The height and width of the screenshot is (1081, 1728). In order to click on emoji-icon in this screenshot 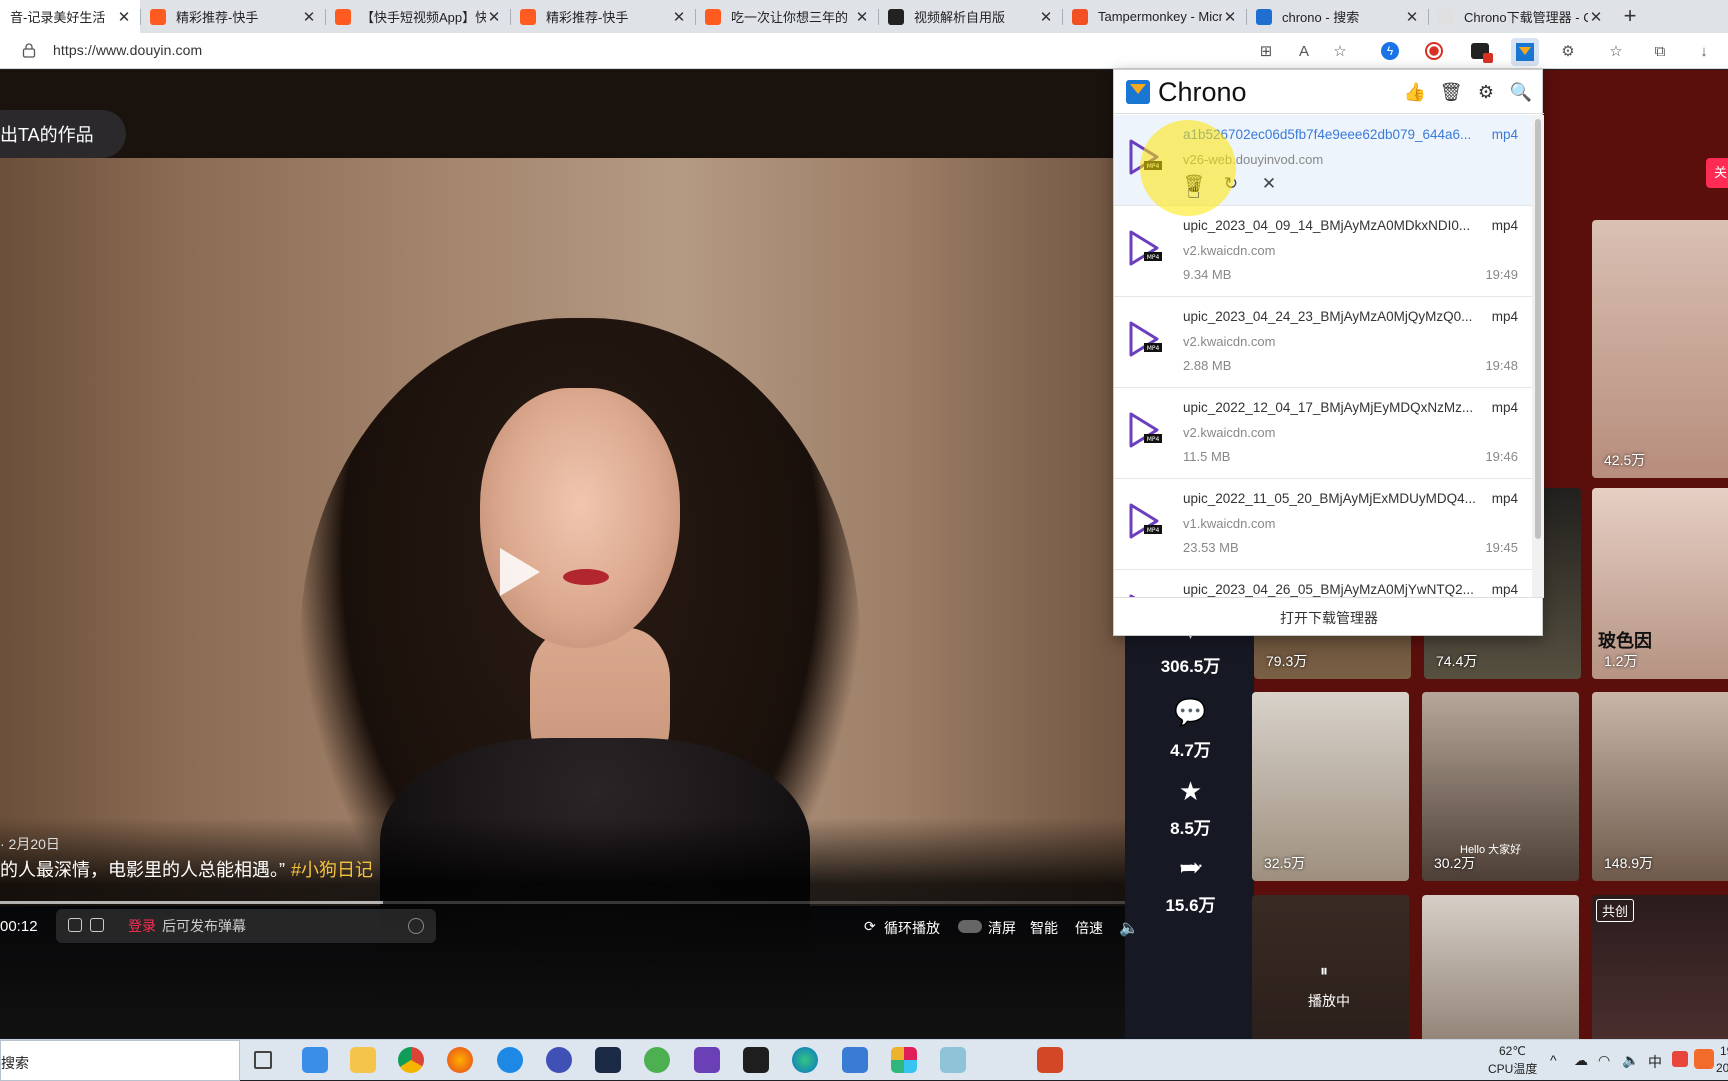, I will do `click(416, 926)`.